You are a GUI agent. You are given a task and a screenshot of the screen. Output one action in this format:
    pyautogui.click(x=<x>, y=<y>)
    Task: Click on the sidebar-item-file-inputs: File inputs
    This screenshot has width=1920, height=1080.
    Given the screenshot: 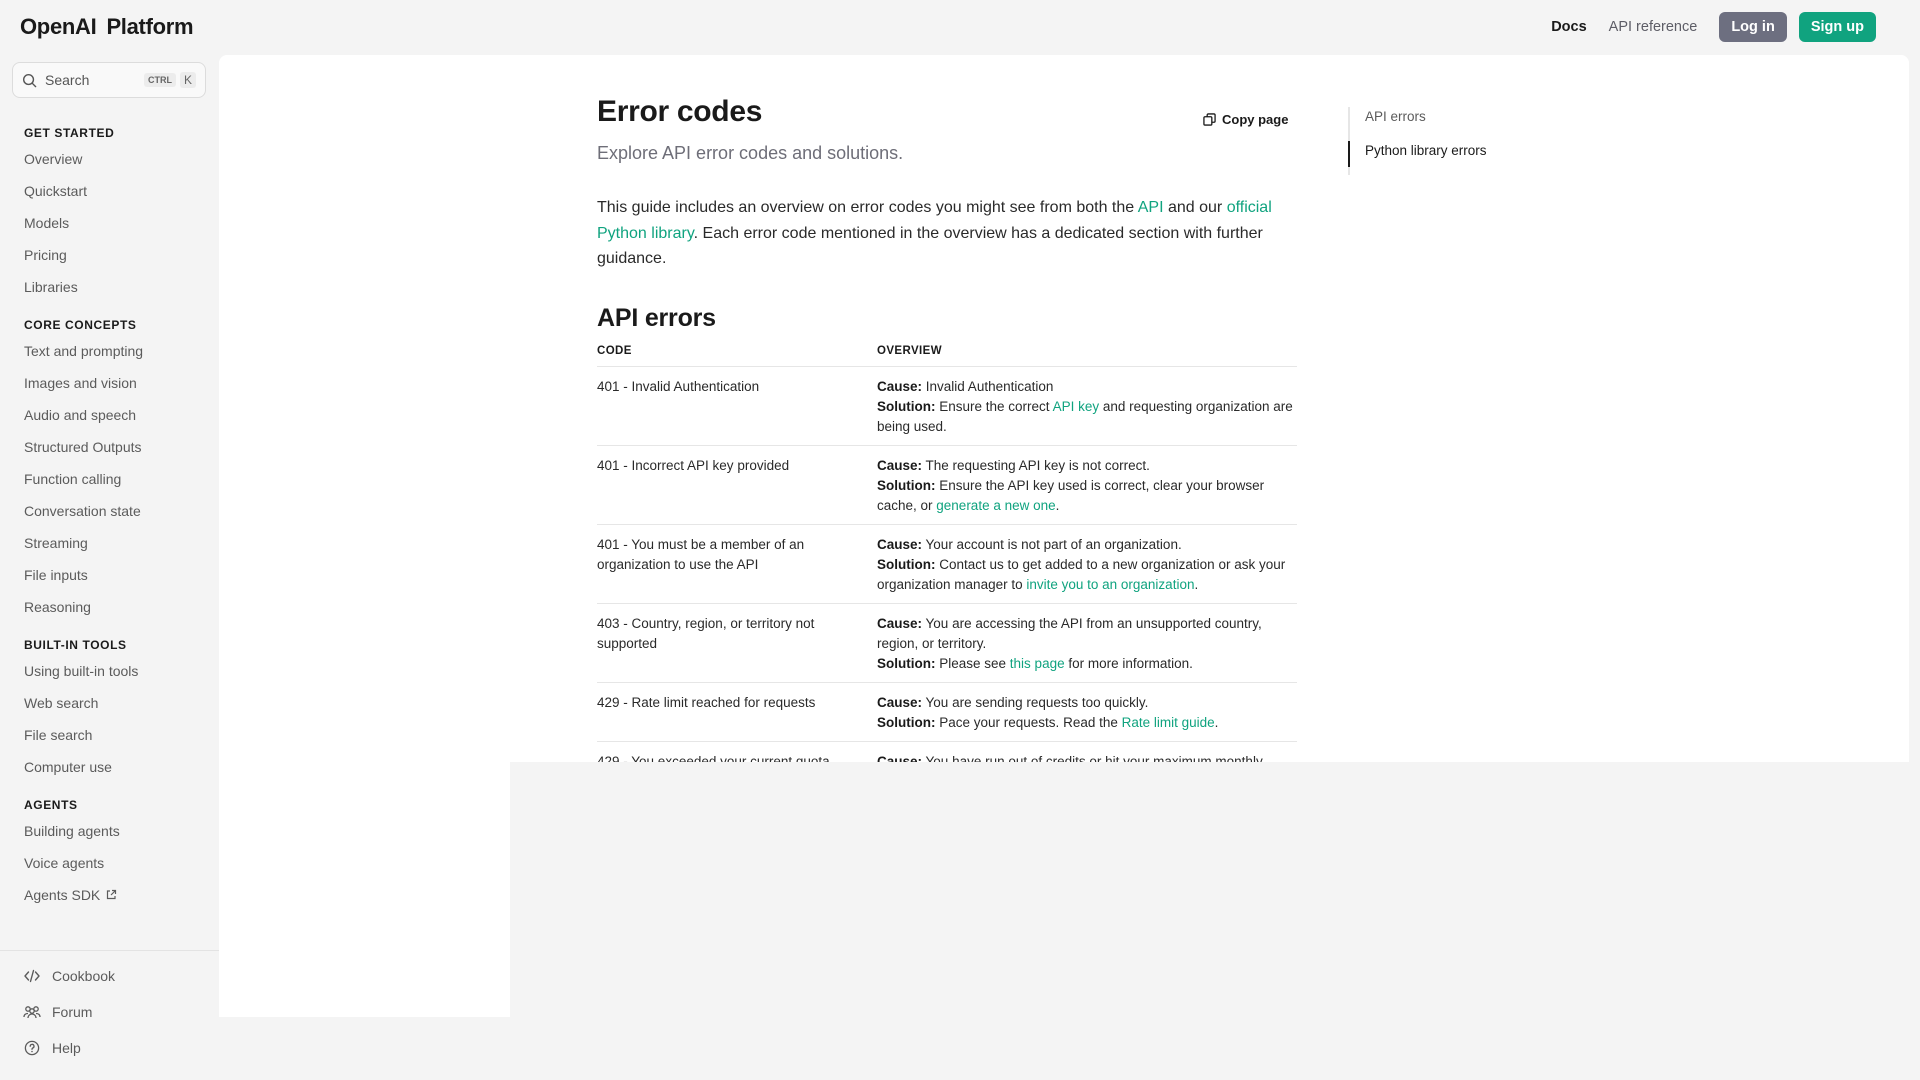 What is the action you would take?
    pyautogui.click(x=119, y=575)
    